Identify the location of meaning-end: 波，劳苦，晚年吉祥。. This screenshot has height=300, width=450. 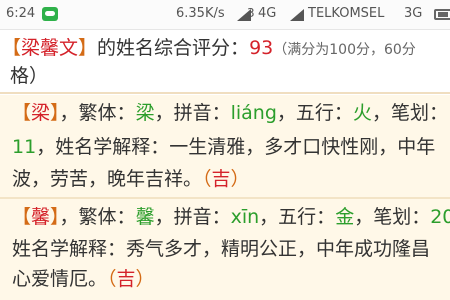
(107, 179).